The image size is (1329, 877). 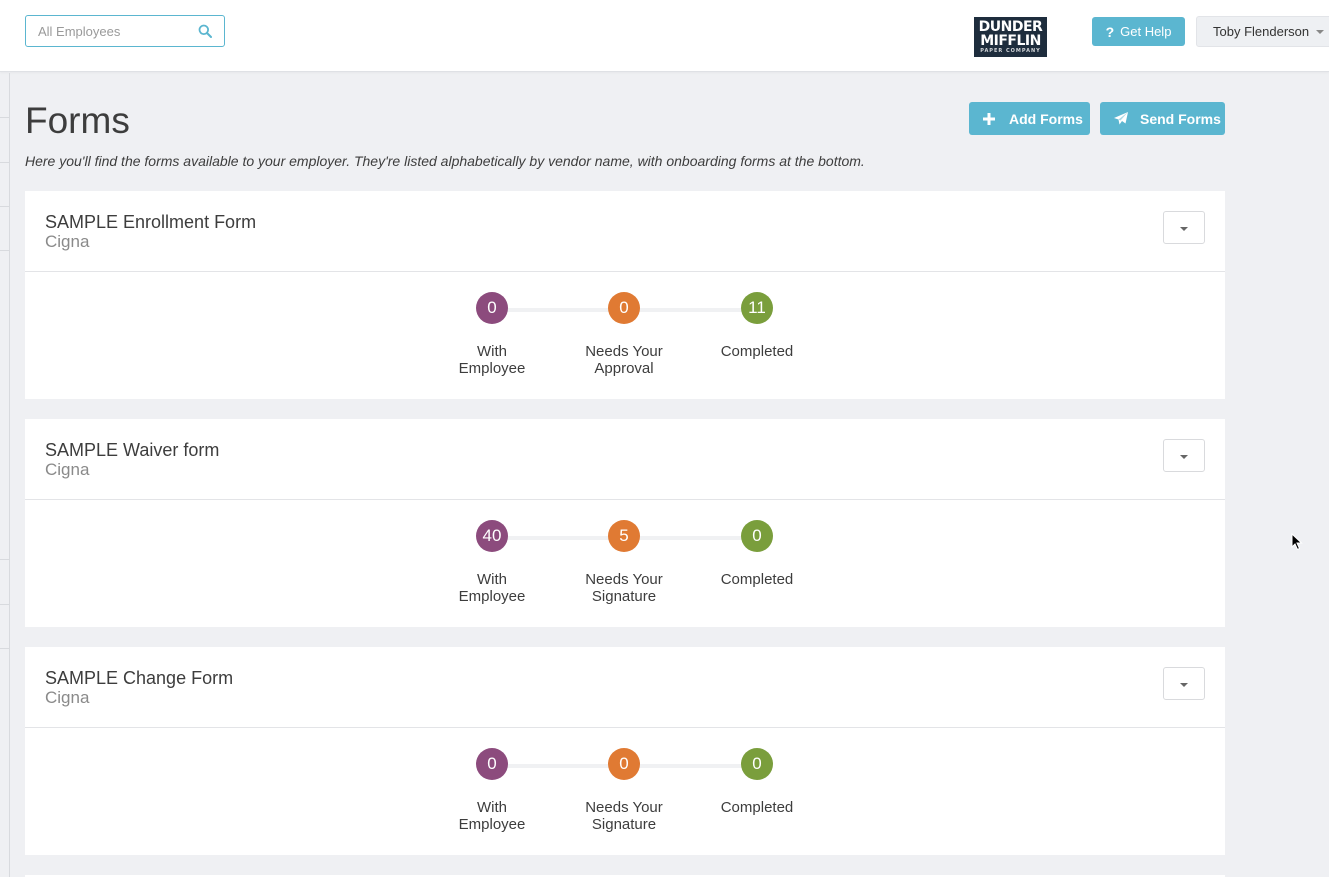 I want to click on status-needs-signature: 5 Needs Your Signature, so click(x=624, y=562).